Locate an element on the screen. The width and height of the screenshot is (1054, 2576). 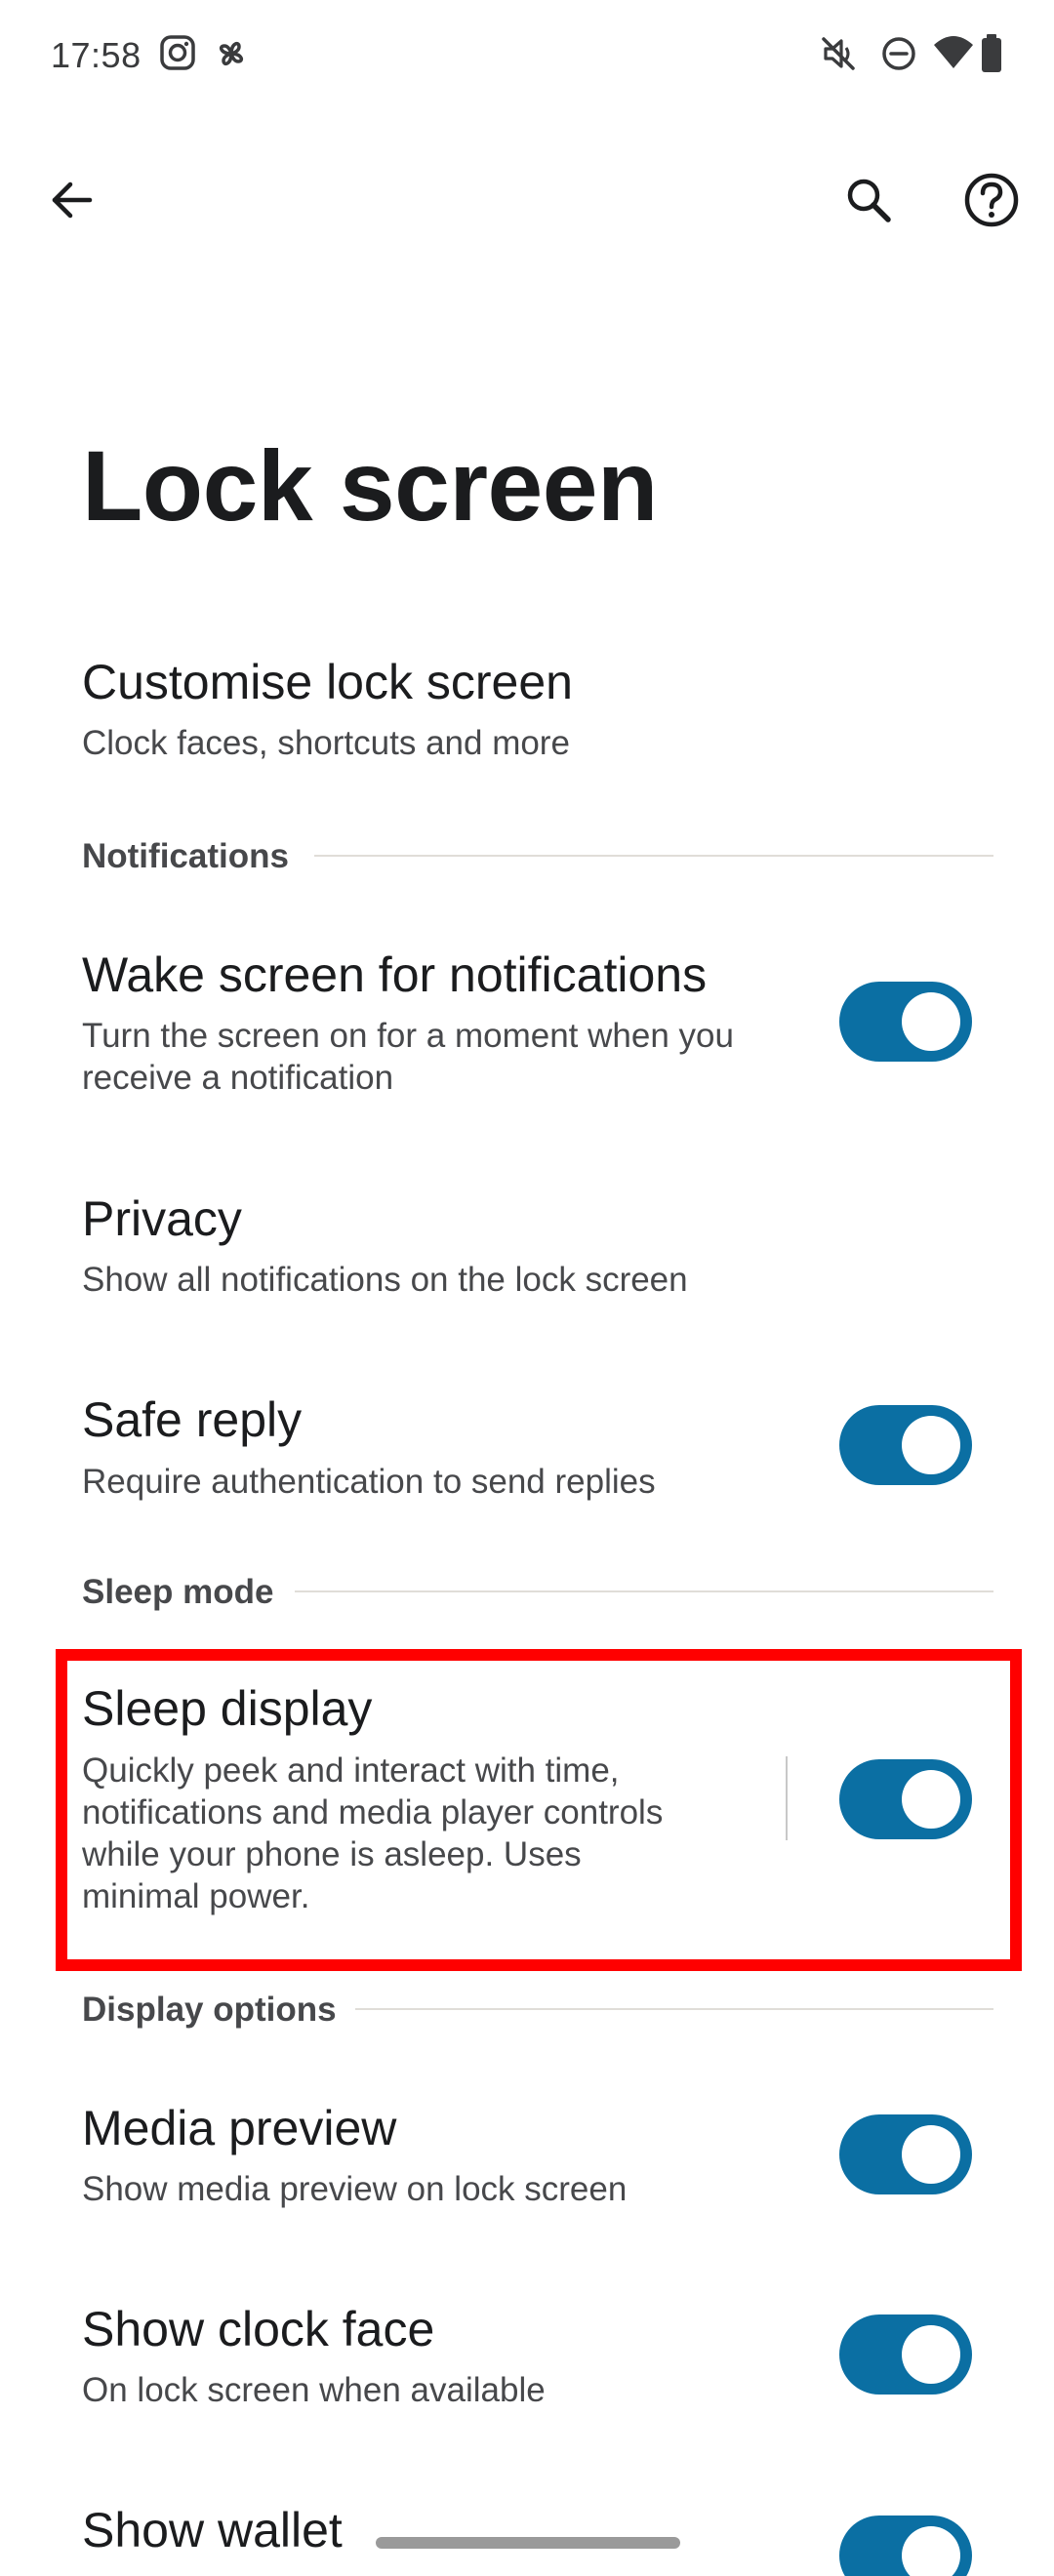
show-wallet-title: Show wallet is located at coordinates (213, 2530).